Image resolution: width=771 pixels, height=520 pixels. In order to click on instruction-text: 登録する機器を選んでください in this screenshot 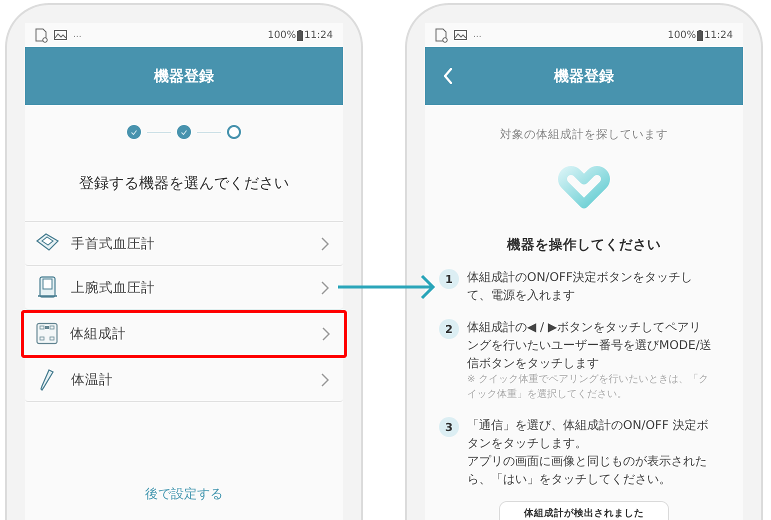, I will do `click(184, 183)`.